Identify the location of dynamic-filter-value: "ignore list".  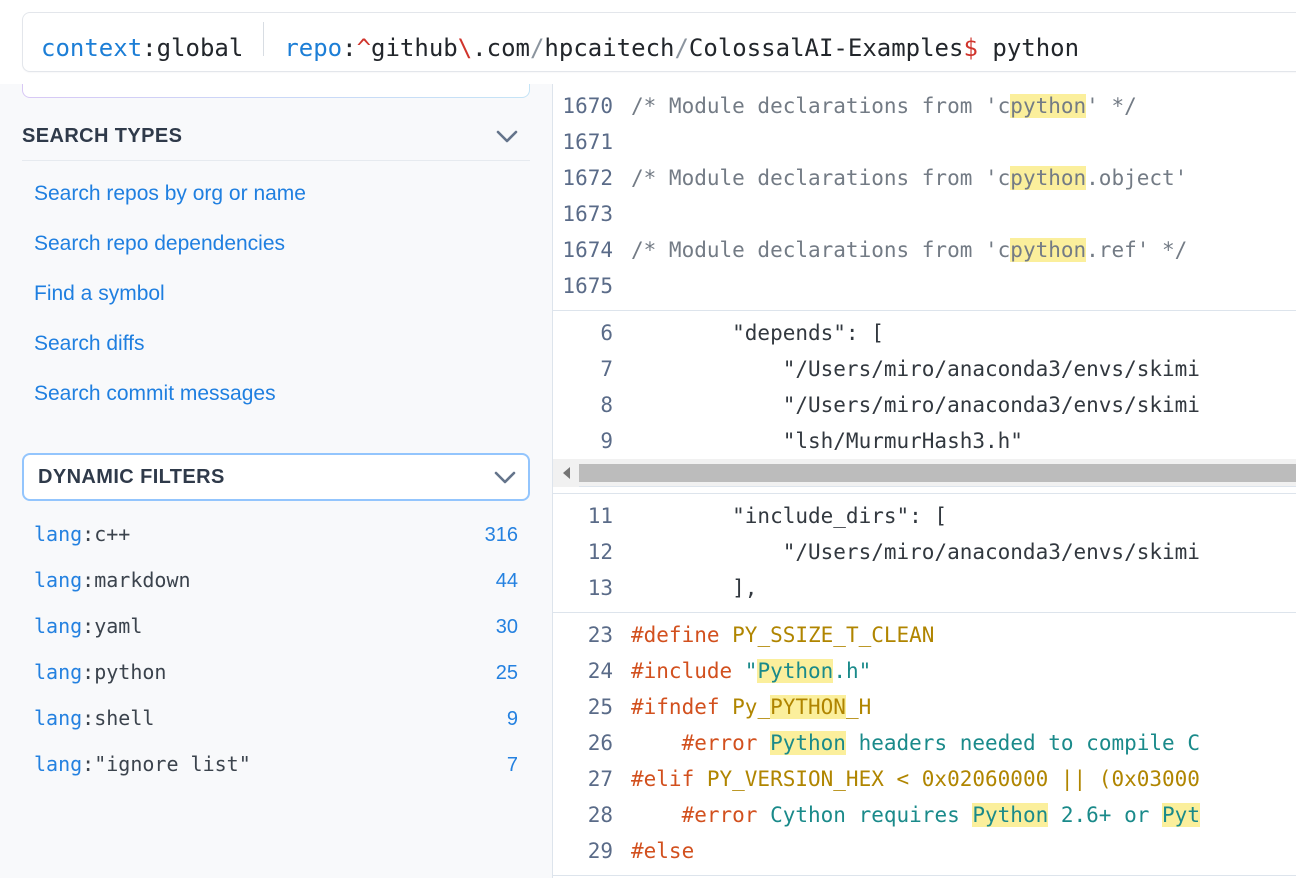
(172, 764).